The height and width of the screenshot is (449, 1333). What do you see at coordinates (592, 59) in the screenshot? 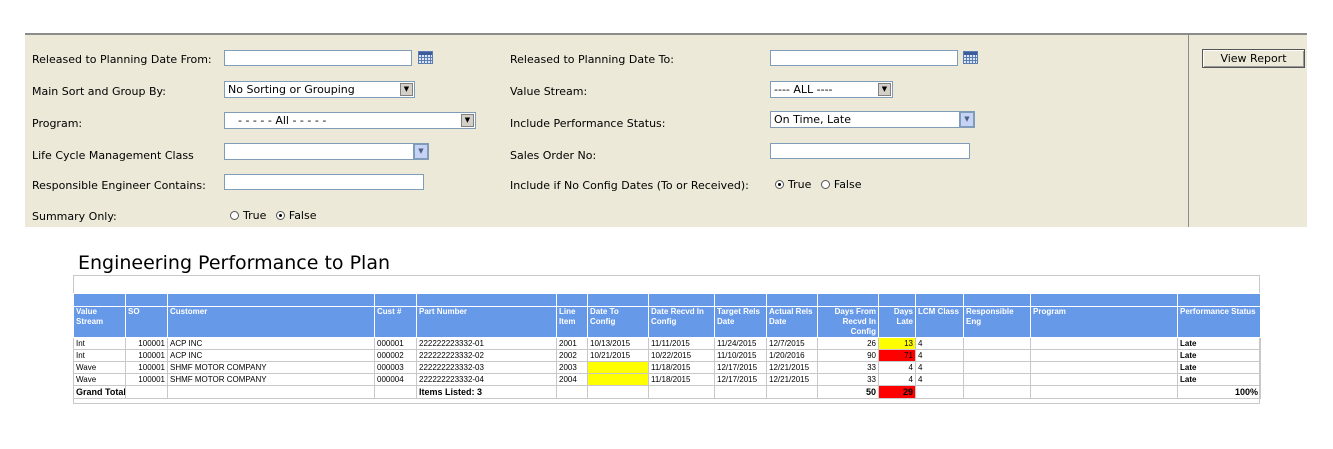
I see `released-to-label: Released to Planning Date To:` at bounding box center [592, 59].